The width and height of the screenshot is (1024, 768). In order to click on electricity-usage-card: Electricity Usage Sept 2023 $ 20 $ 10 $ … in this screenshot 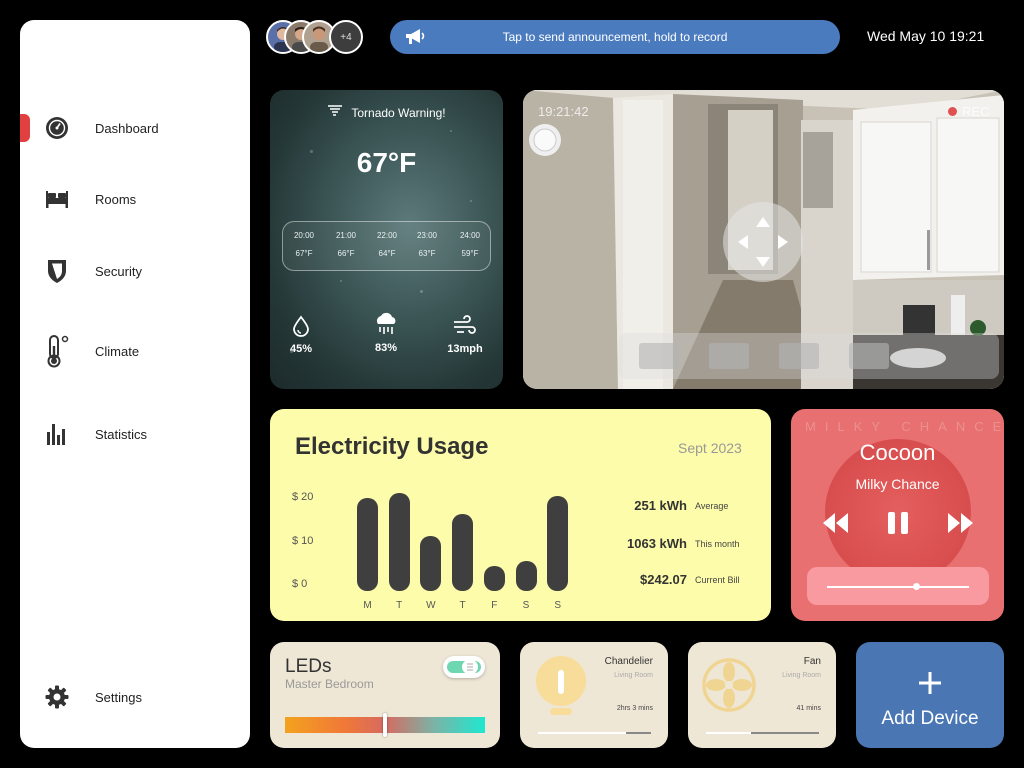, I will do `click(520, 515)`.